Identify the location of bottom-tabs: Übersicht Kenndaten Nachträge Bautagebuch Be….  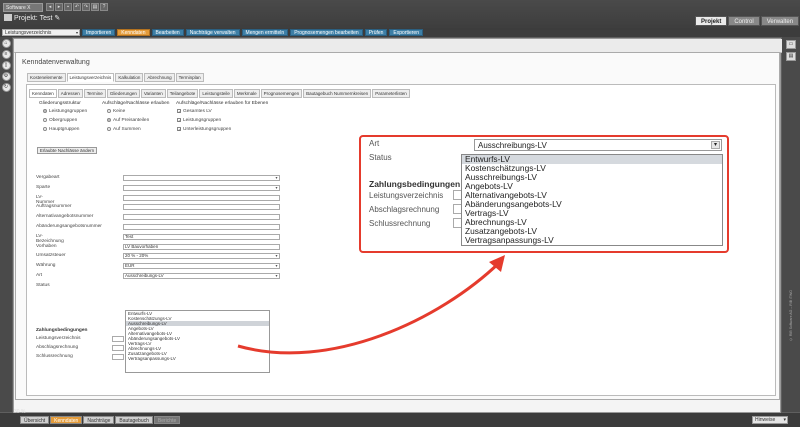
(100, 420).